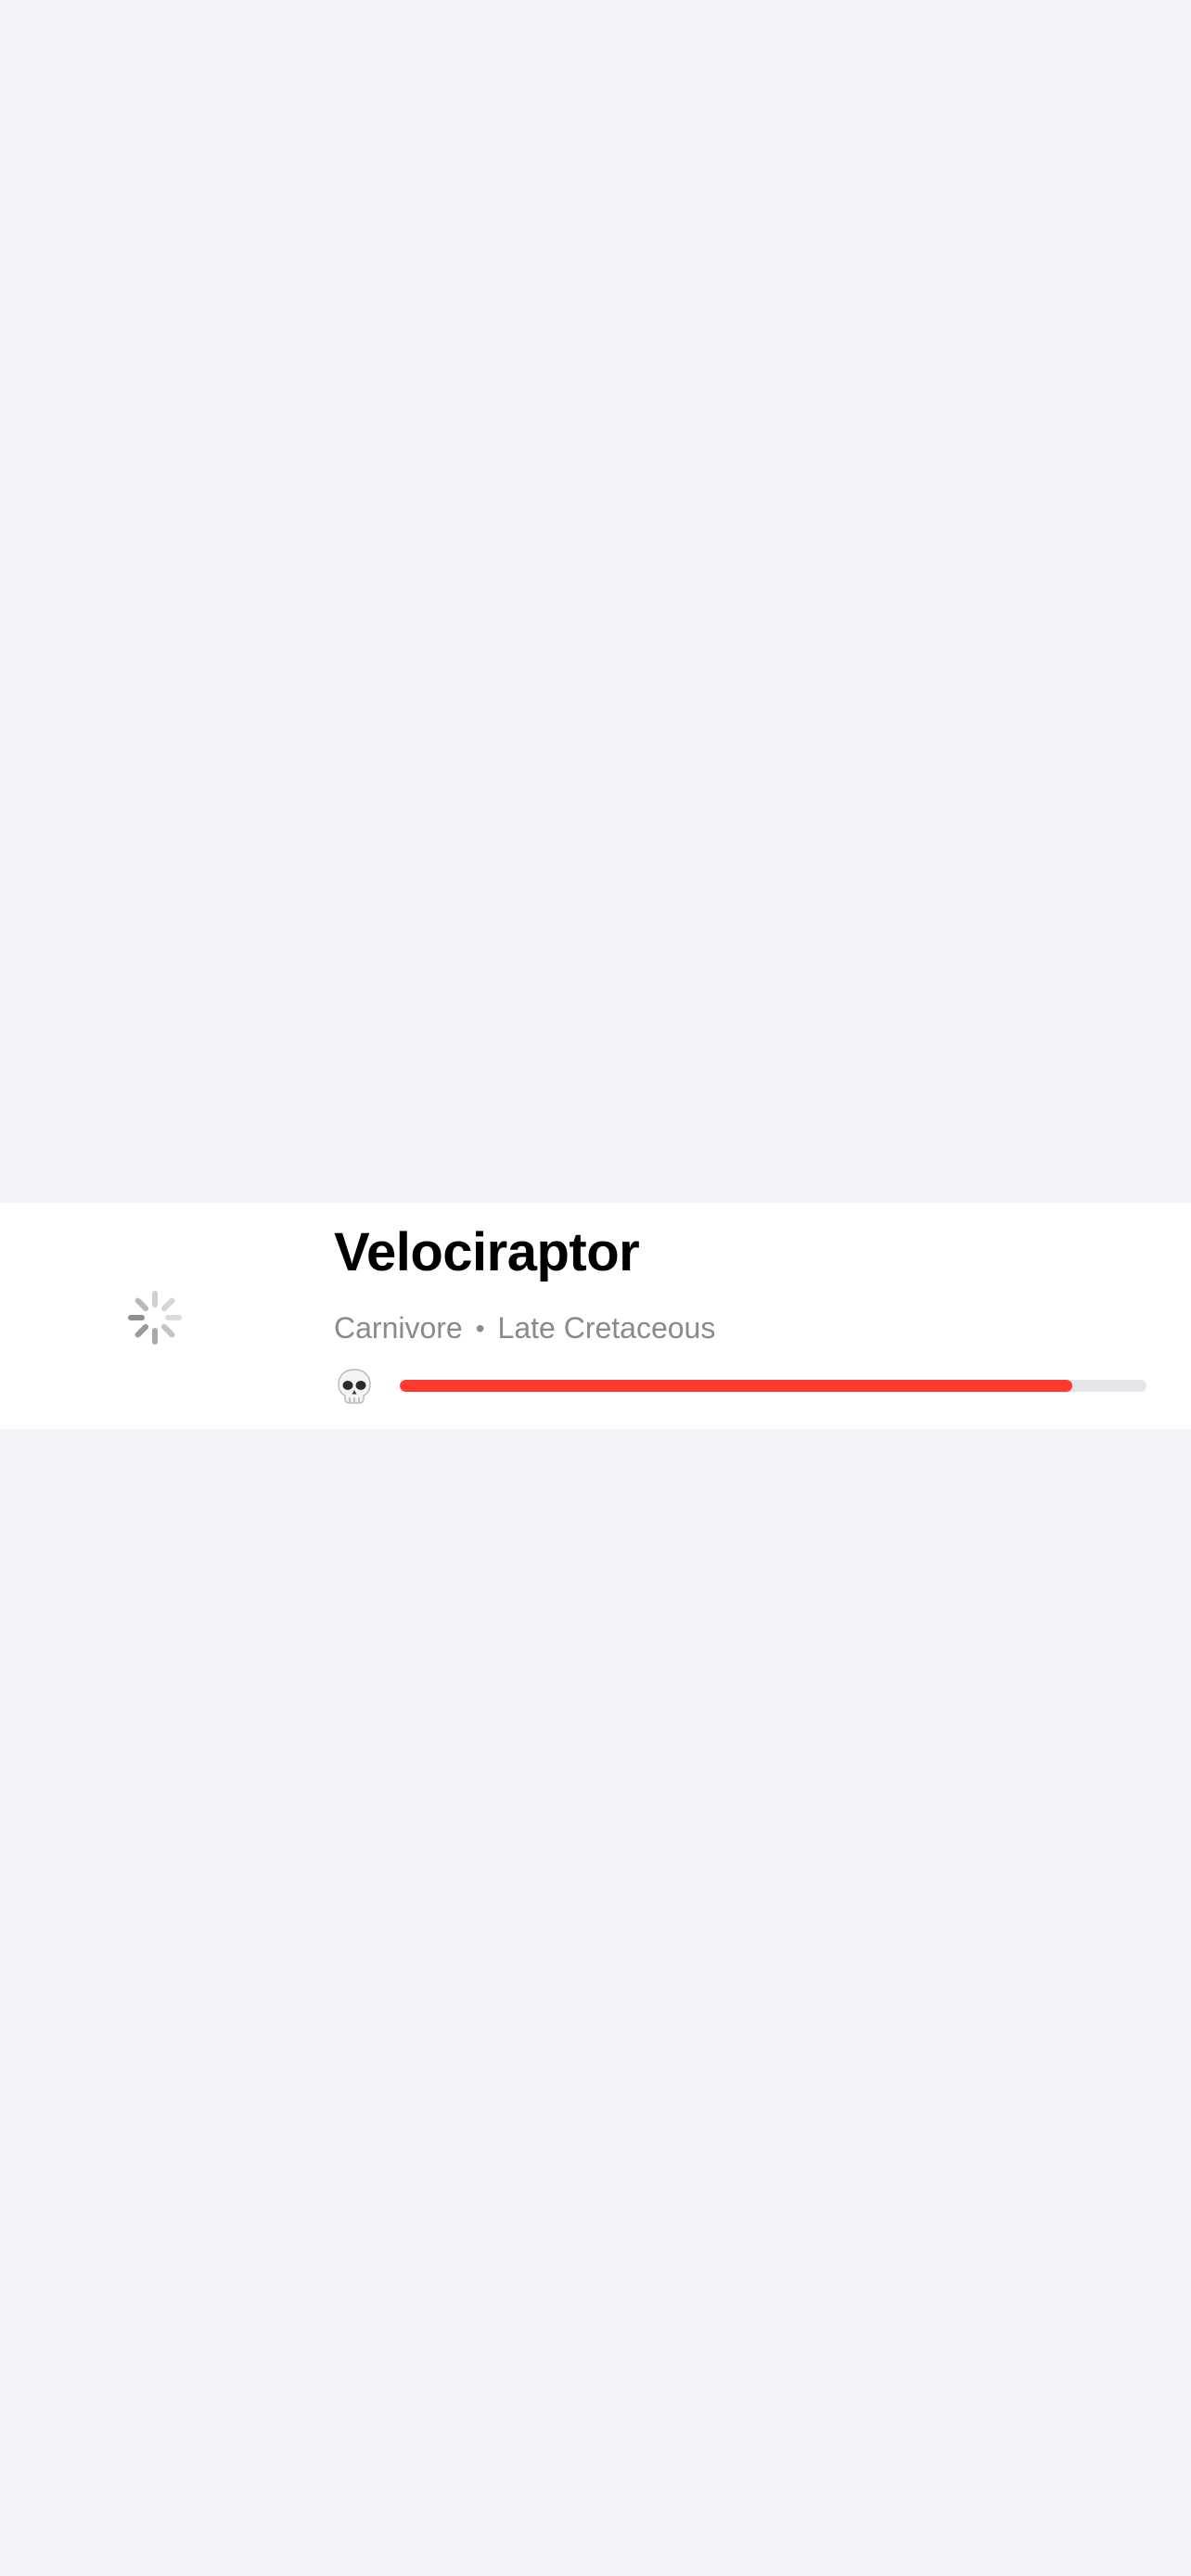 This screenshot has height=2576, width=1191. I want to click on dinosaur-name: Velociraptor, so click(487, 1252).